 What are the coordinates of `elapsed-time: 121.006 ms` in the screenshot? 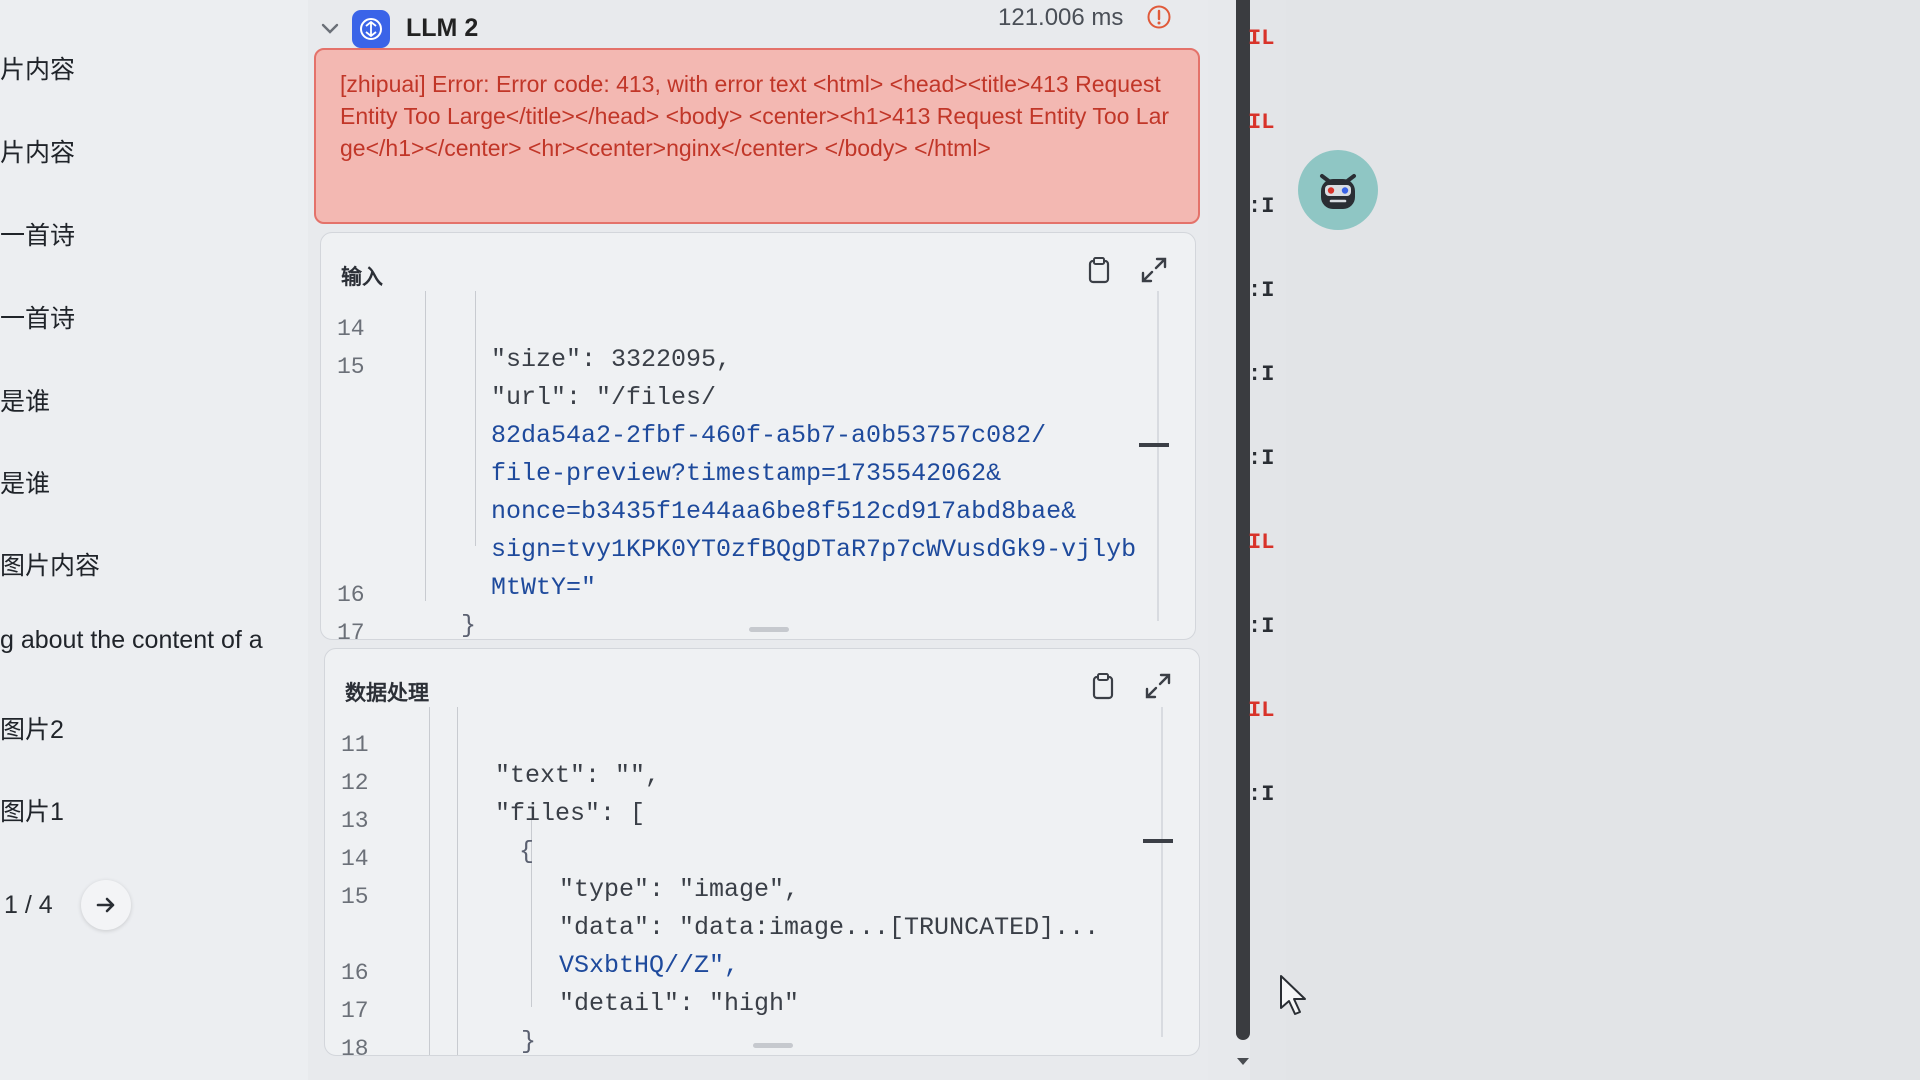 It's located at (1061, 17).